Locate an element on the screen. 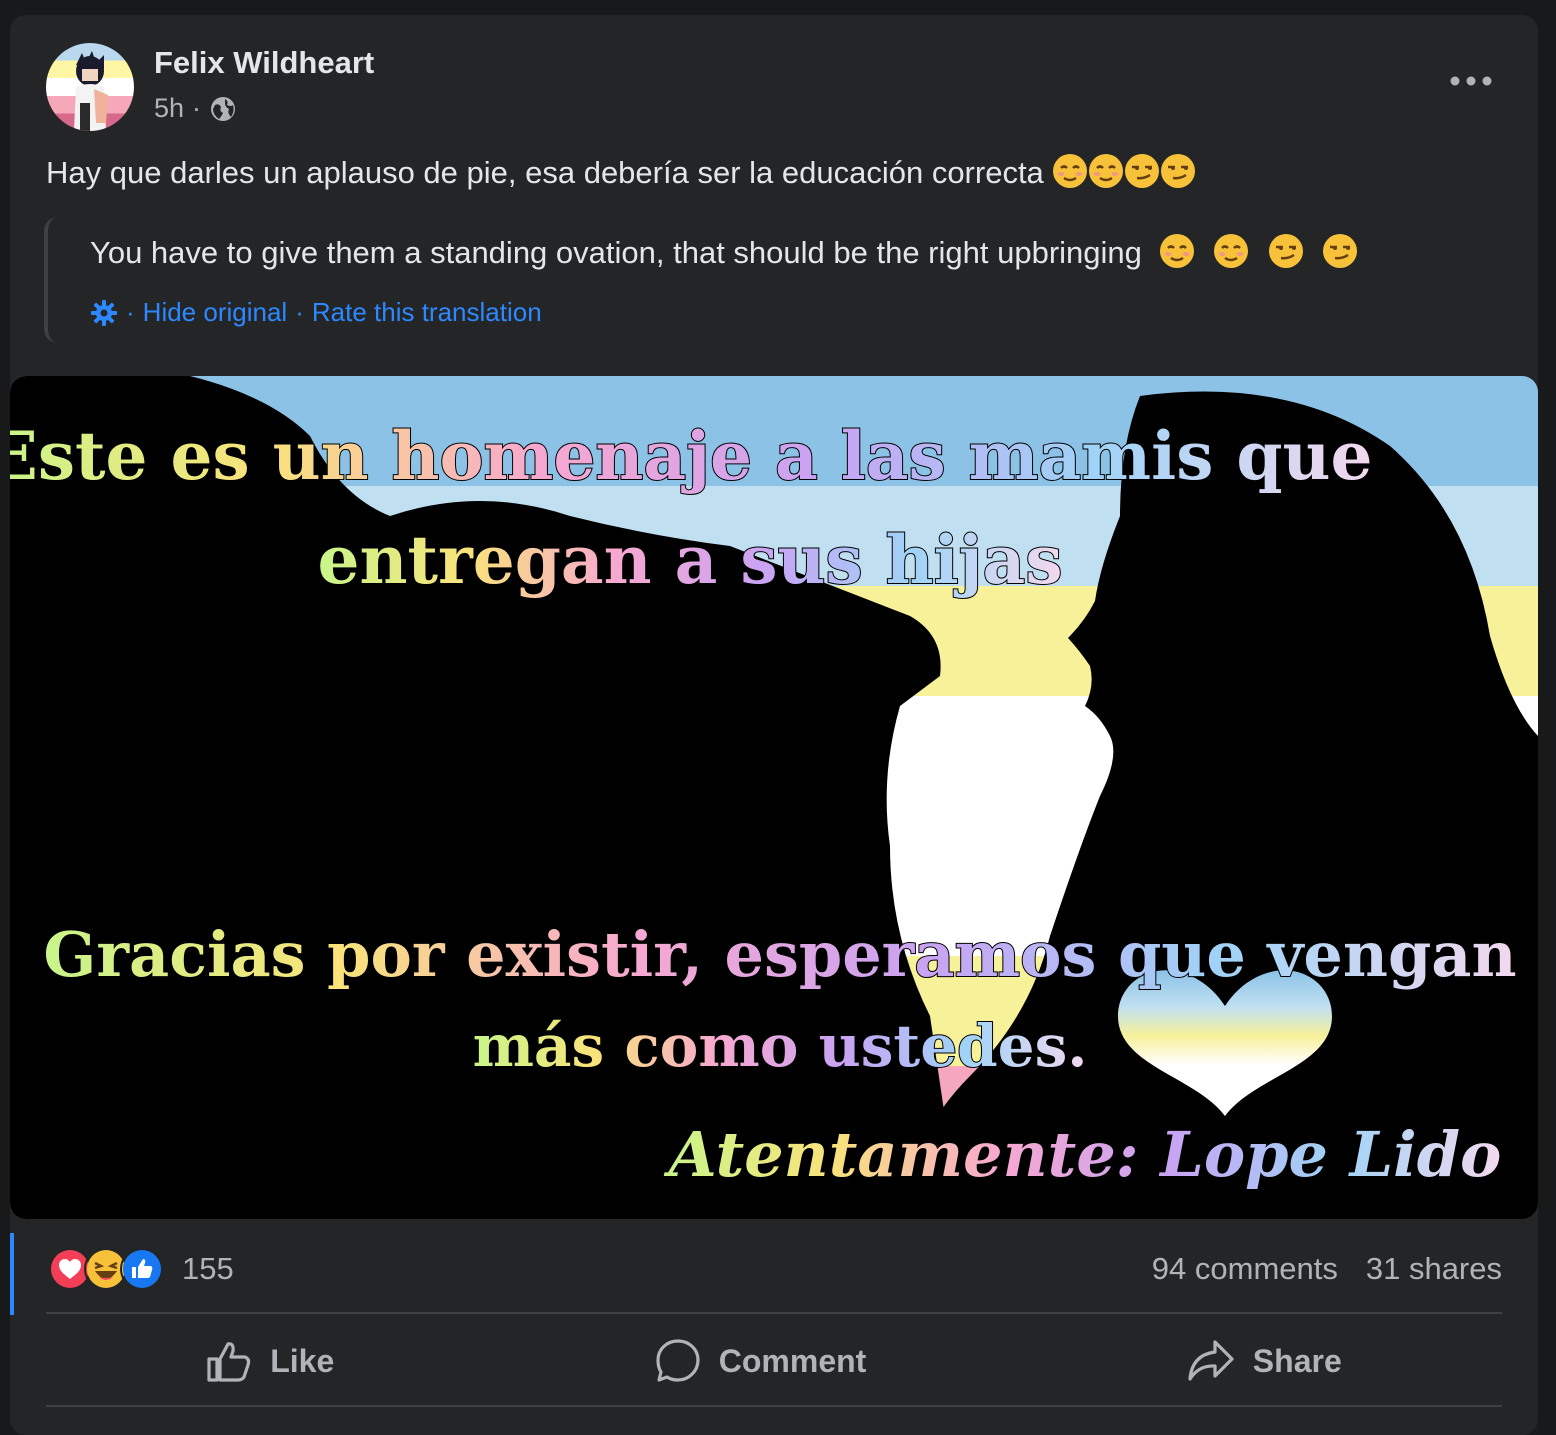  image-signature: Atentamente: Lope Lido is located at coordinates (1083, 1154).